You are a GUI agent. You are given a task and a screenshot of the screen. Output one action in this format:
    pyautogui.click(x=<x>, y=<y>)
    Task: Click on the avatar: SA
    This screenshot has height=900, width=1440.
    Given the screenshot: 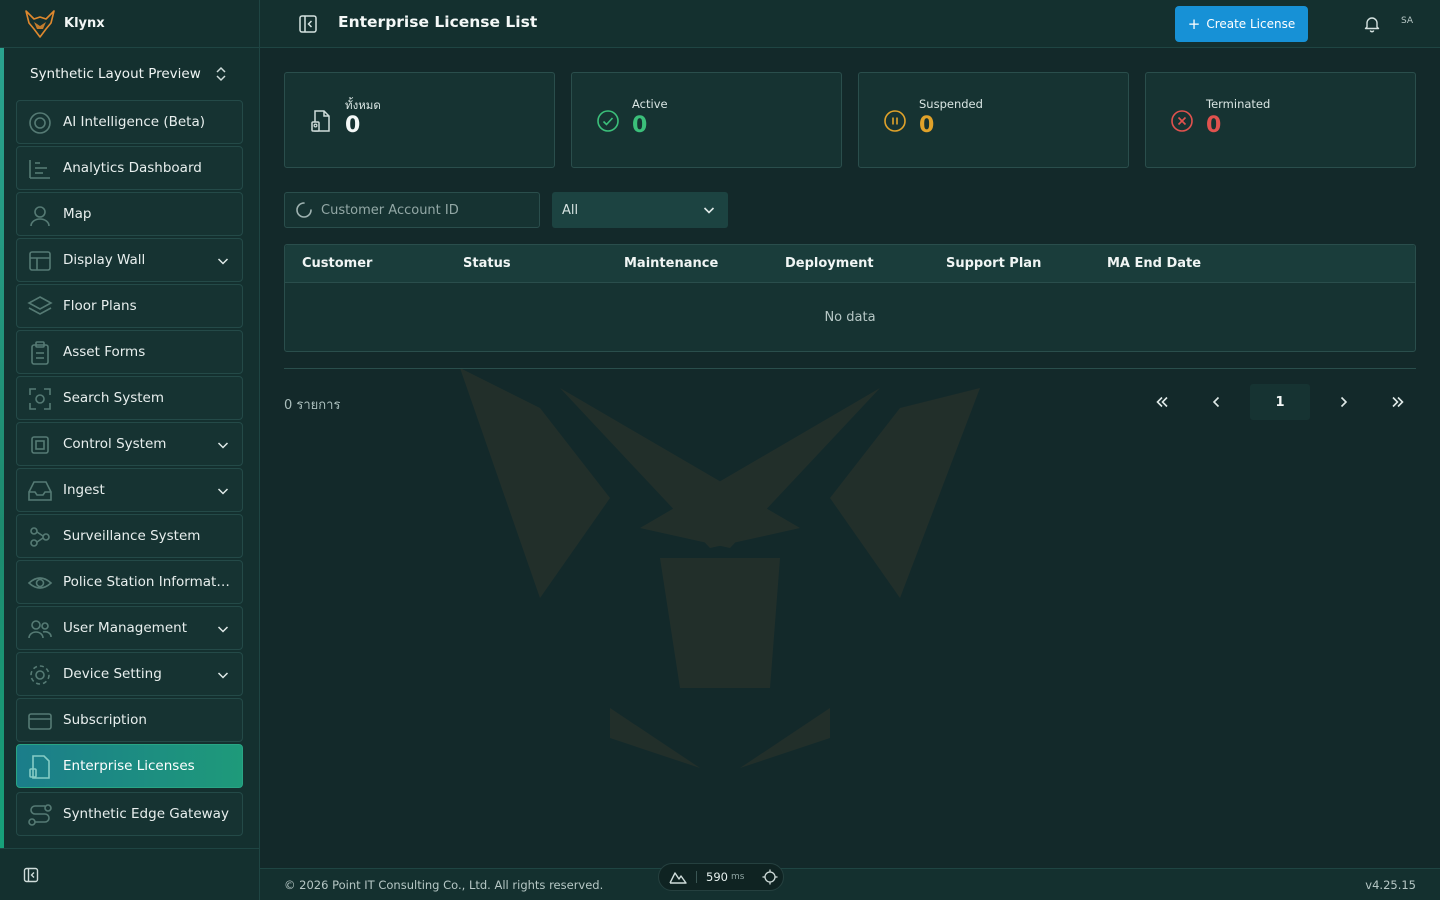 What is the action you would take?
    pyautogui.click(x=1407, y=21)
    